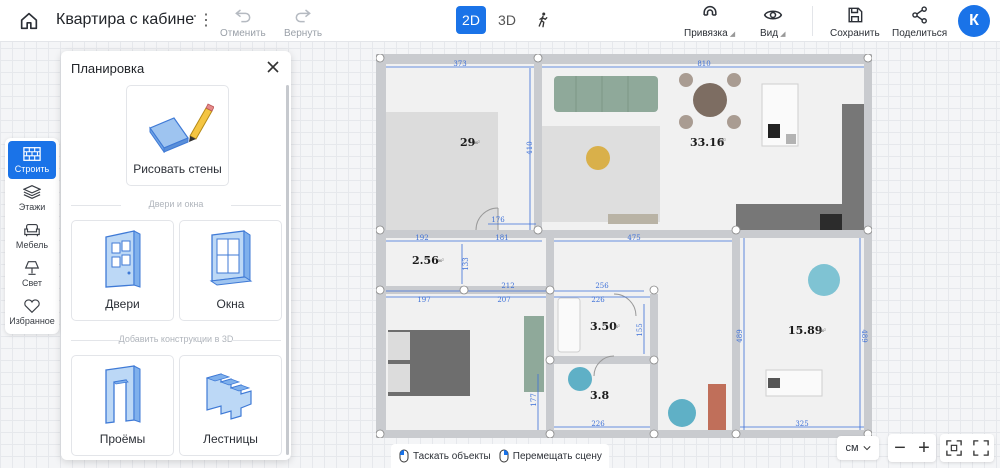 This screenshot has height=468, width=1000. Describe the element at coordinates (471, 20) in the screenshot. I see `view-2d-button: 2D` at that location.